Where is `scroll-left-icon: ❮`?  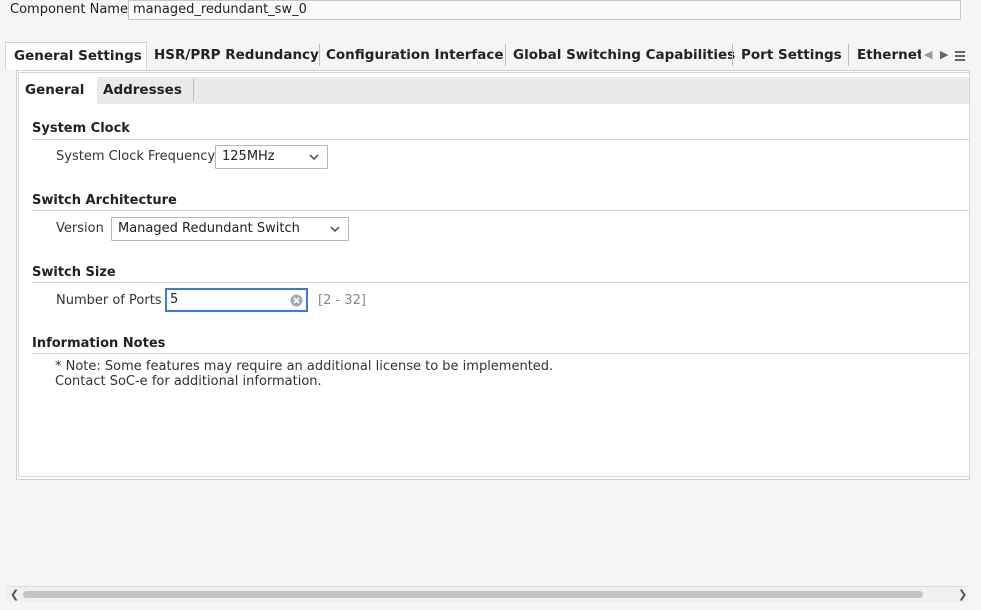
scroll-left-icon: ❮ is located at coordinates (14, 594).